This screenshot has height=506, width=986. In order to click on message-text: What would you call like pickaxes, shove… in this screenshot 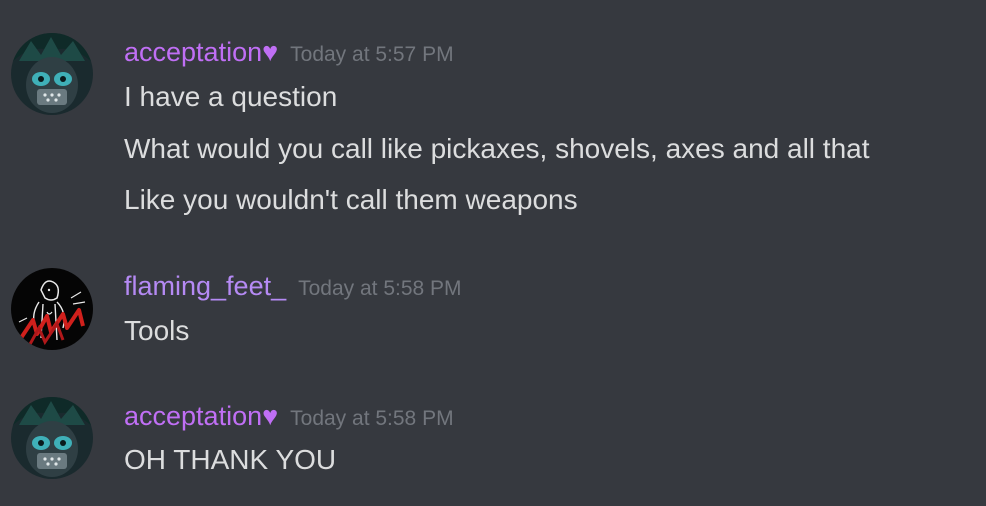, I will do `click(497, 148)`.